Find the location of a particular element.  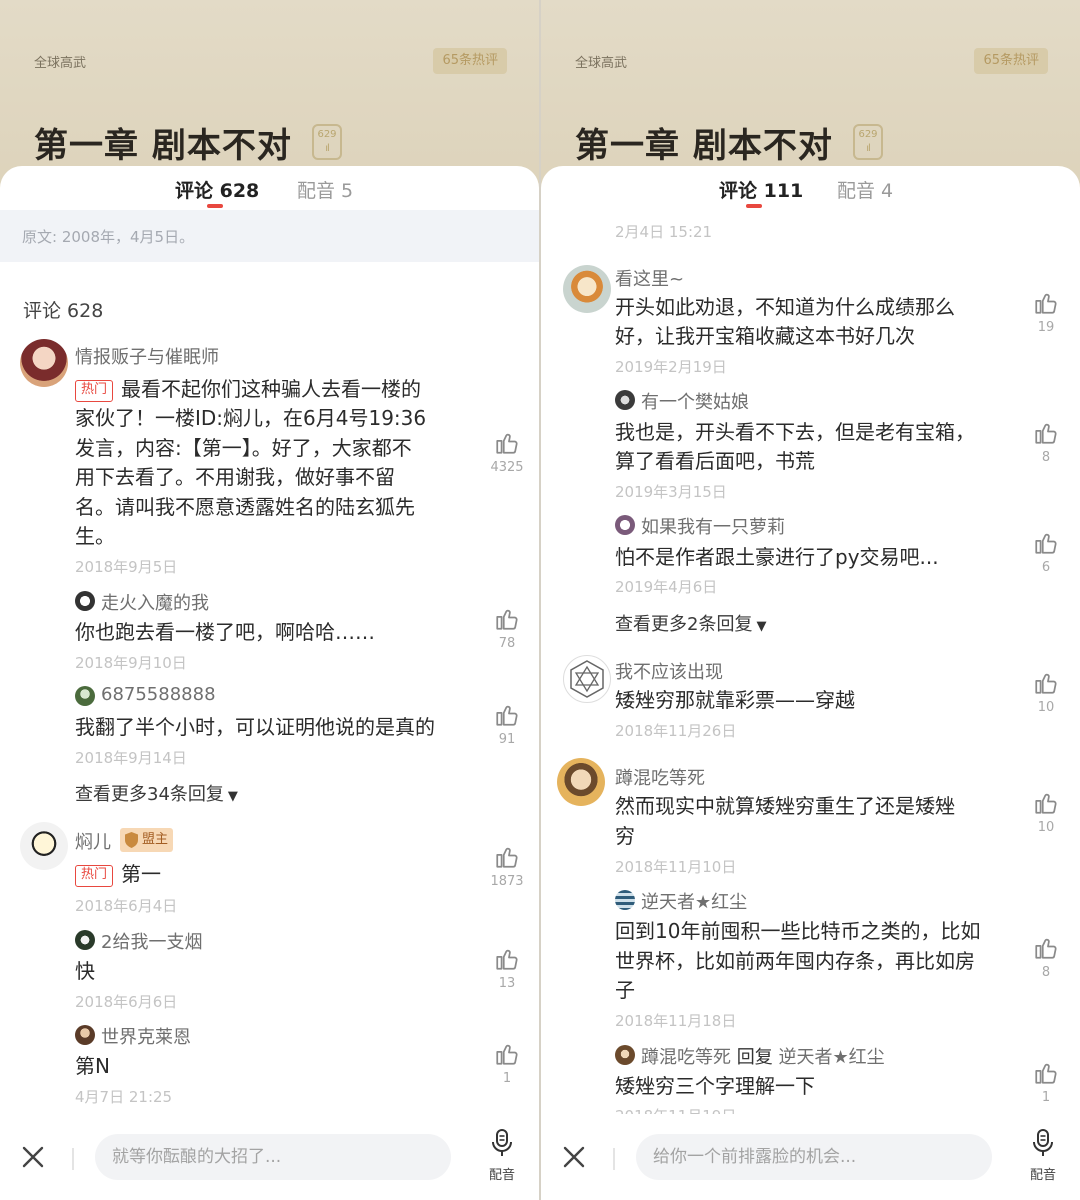

like-count: 10 is located at coordinates (1046, 707).